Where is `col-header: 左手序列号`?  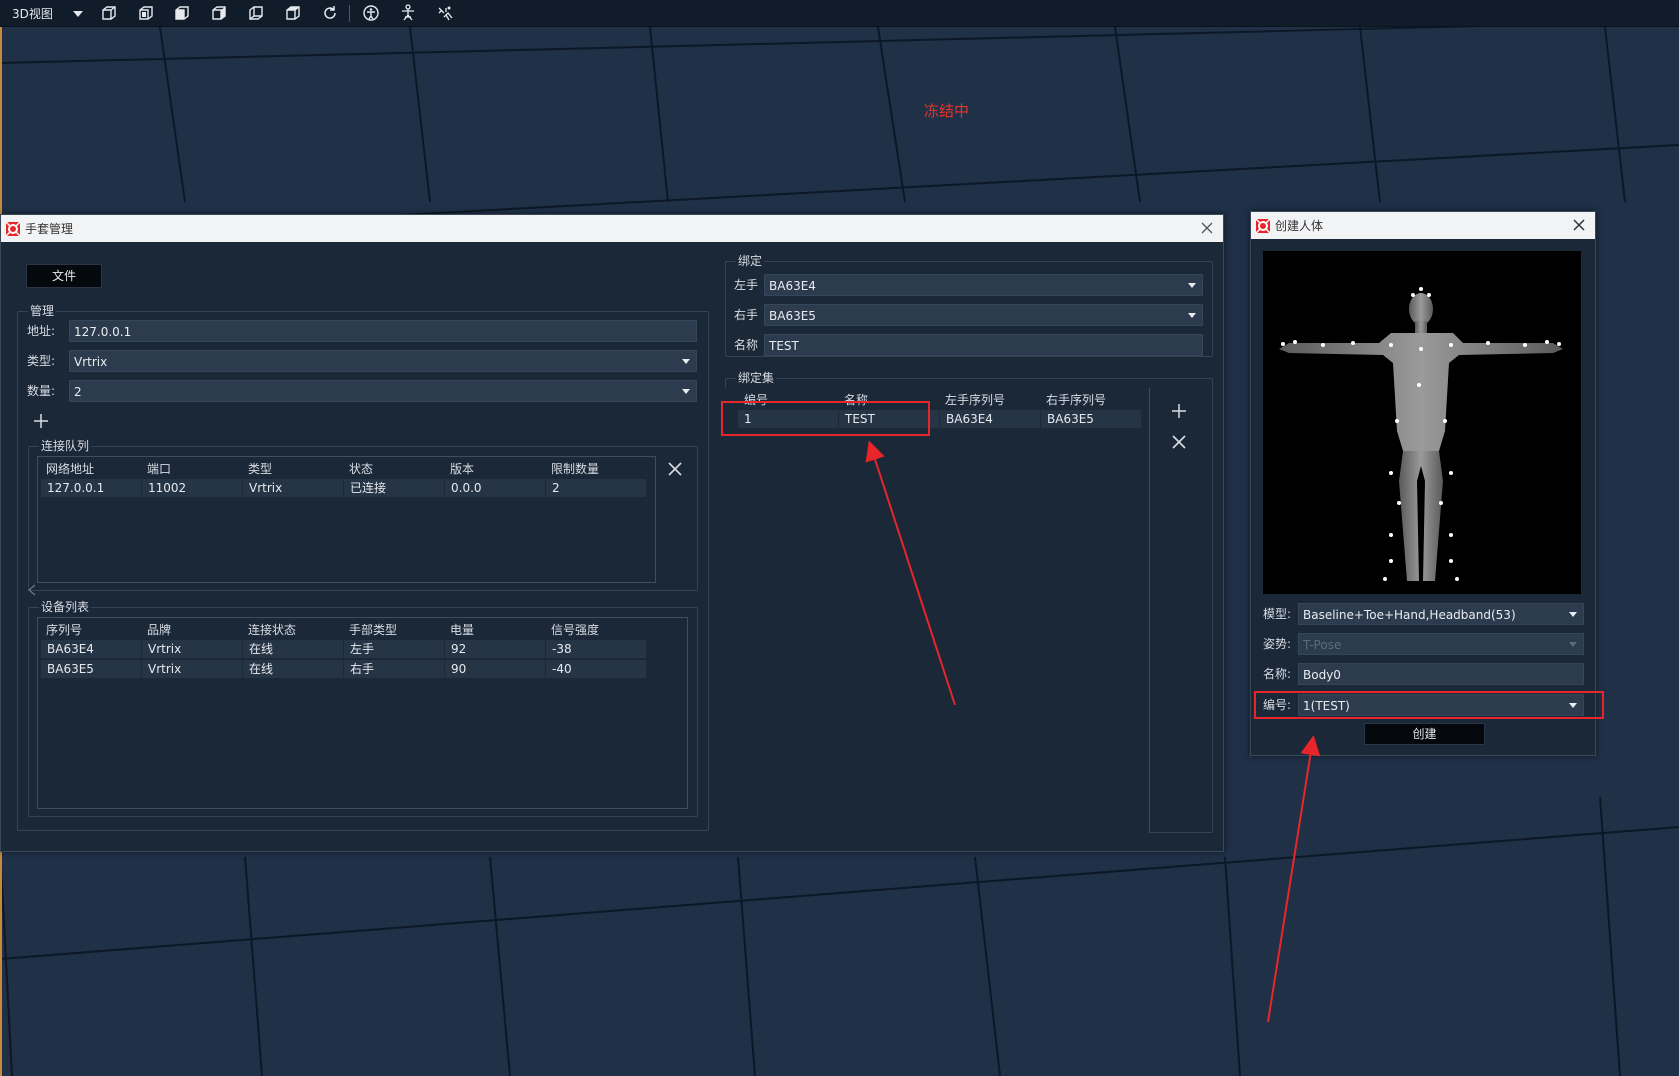 col-header: 左手序列号 is located at coordinates (975, 400).